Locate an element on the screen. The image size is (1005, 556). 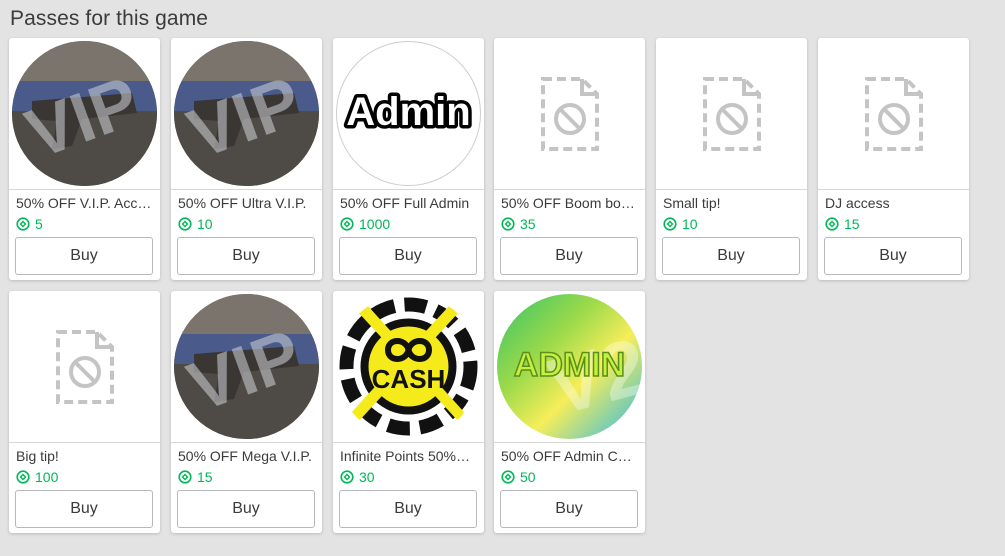
pass-card: V2 ADMIN 50% OFF Admin Co… 50 Buy is located at coordinates (569, 412).